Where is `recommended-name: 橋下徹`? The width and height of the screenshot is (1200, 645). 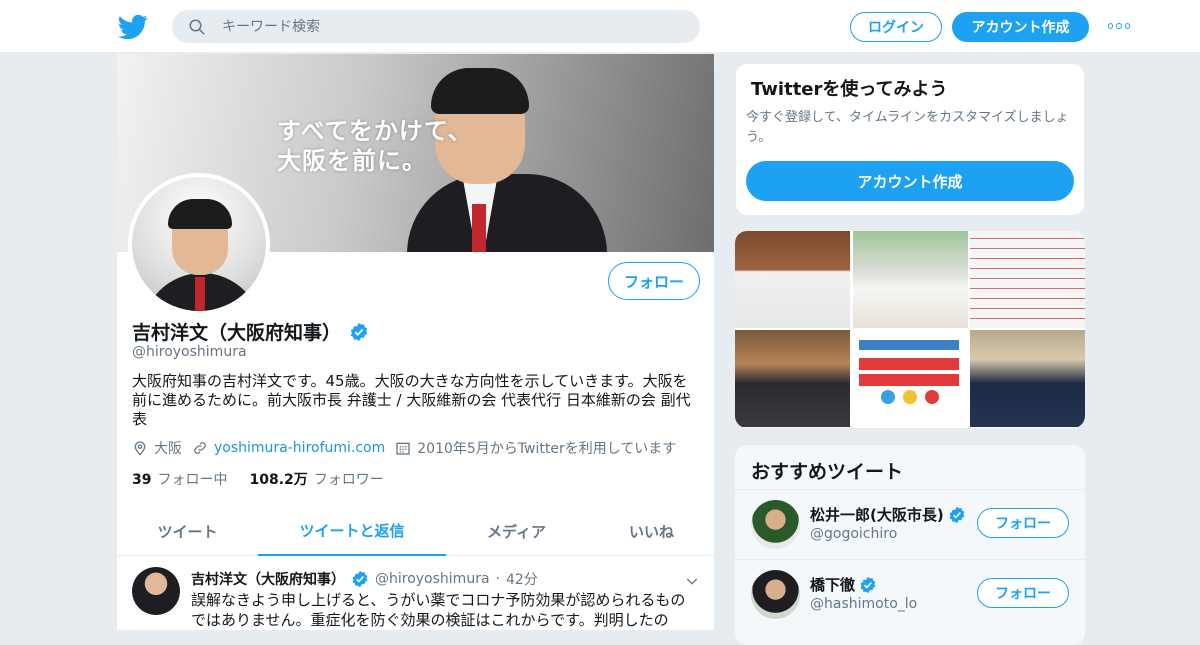
recommended-name: 橋下徹 is located at coordinates (843, 584).